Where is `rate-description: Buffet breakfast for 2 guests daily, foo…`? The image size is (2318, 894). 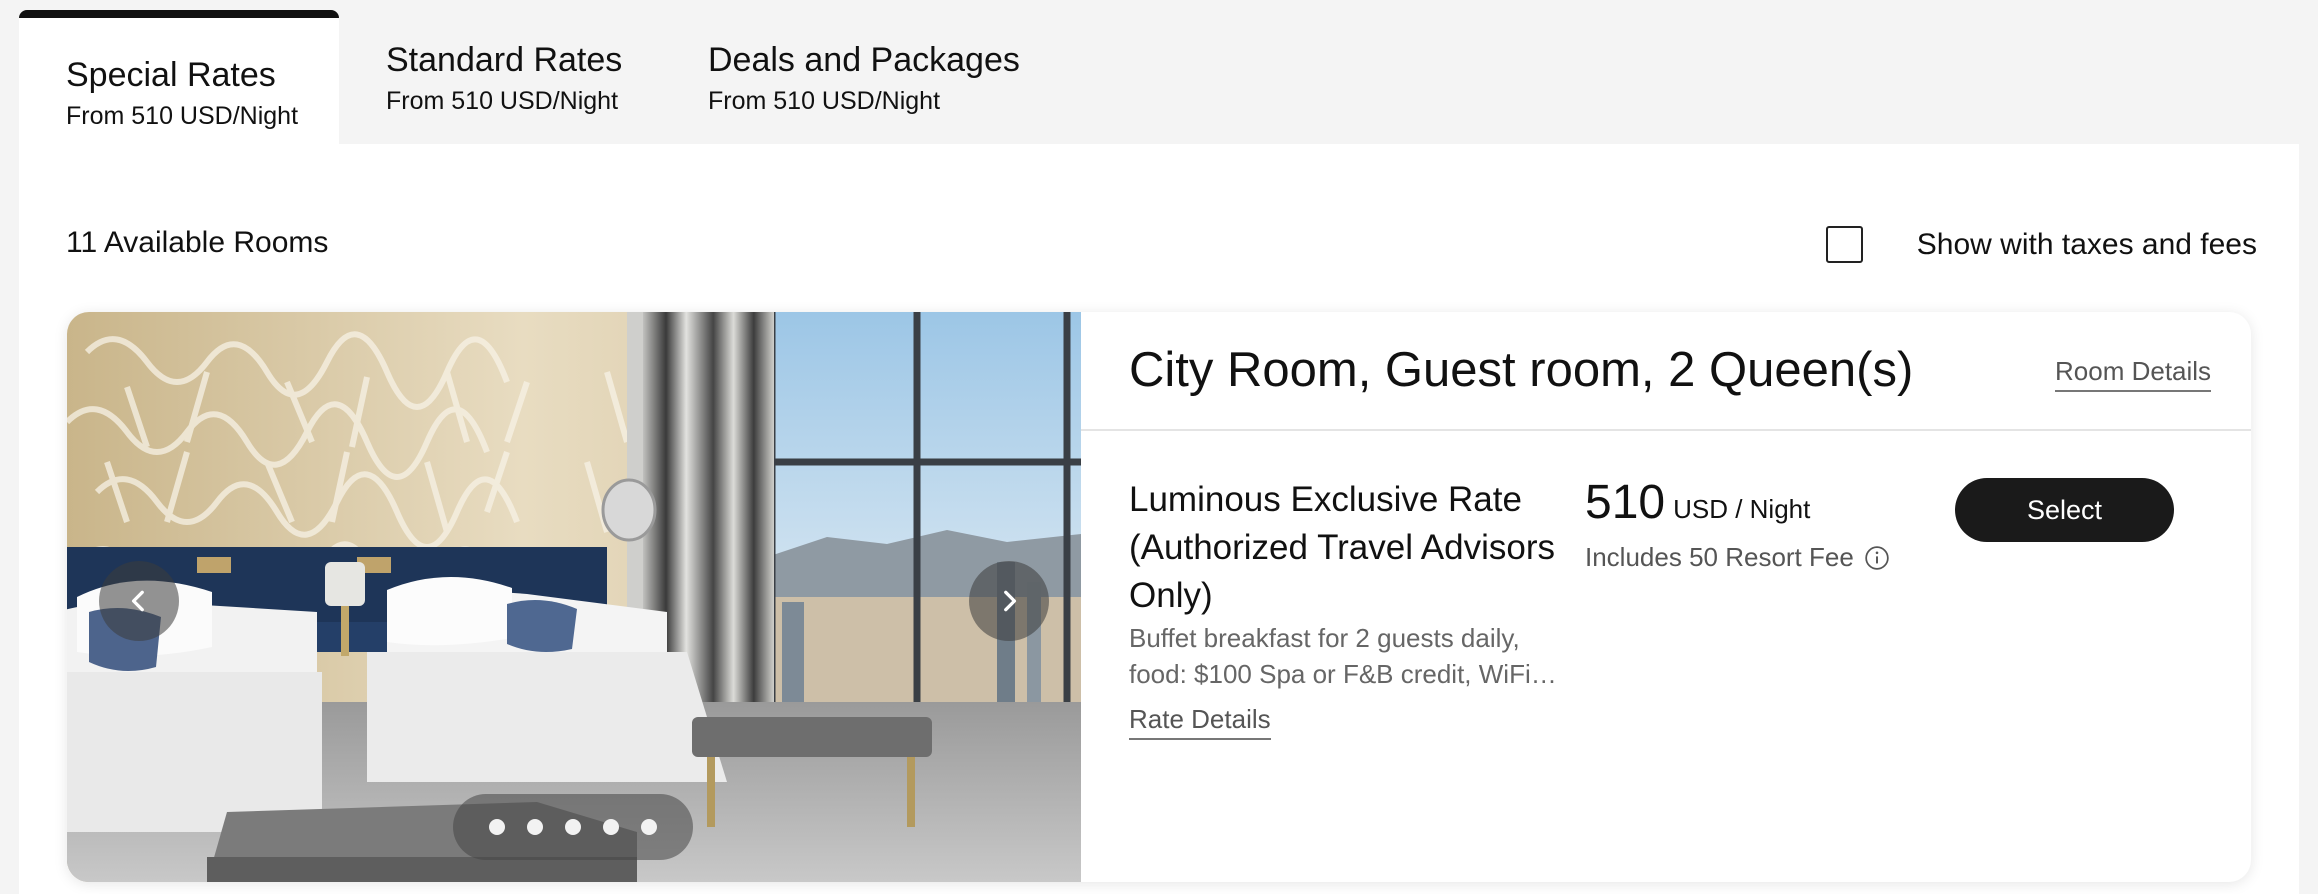 rate-description: Buffet breakfast for 2 guests daily, foo… is located at coordinates (1345, 656).